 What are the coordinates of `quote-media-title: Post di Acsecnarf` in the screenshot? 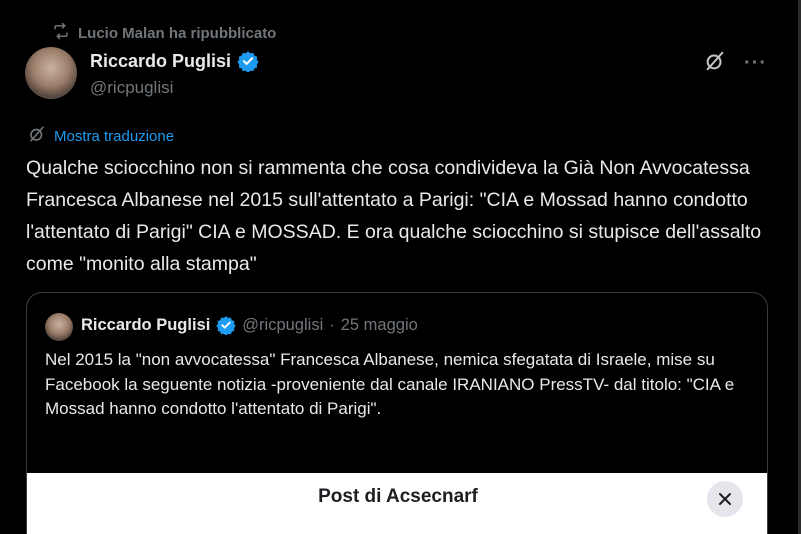 It's located at (398, 496).